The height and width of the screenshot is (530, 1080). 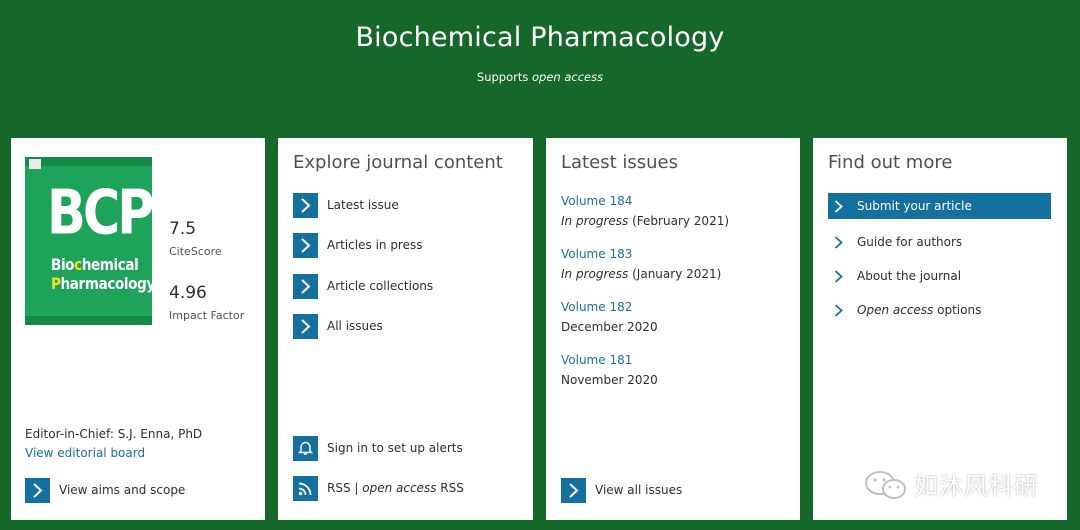 What do you see at coordinates (596, 201) in the screenshot?
I see `volume-184-link: Volume 184` at bounding box center [596, 201].